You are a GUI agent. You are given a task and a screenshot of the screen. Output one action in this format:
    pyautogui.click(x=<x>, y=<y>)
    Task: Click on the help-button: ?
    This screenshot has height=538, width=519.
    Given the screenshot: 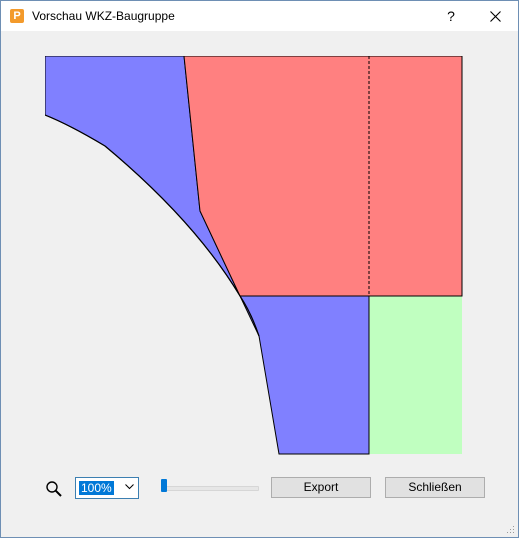 What is the action you would take?
    pyautogui.click(x=451, y=16)
    